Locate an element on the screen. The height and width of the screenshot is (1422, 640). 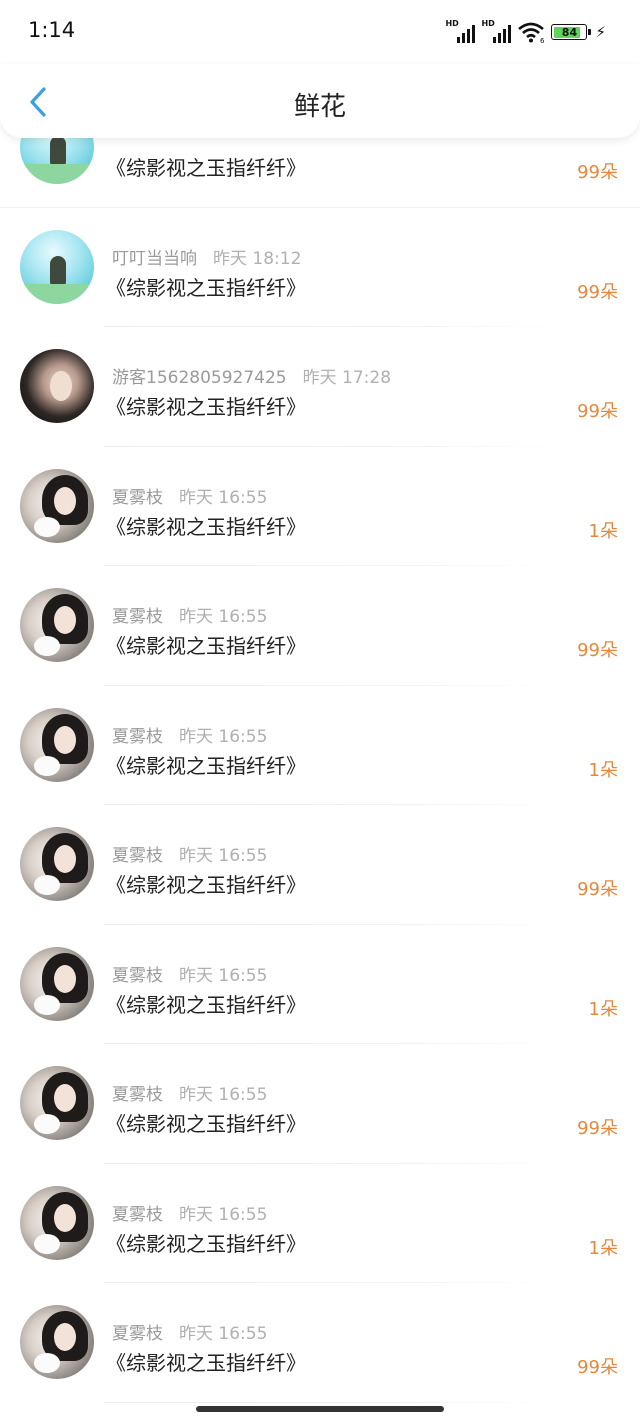
list-item: 游客1562805927425 昨天 17:28 《综影视之玉指纤纤》 99朵 is located at coordinates (320, 387).